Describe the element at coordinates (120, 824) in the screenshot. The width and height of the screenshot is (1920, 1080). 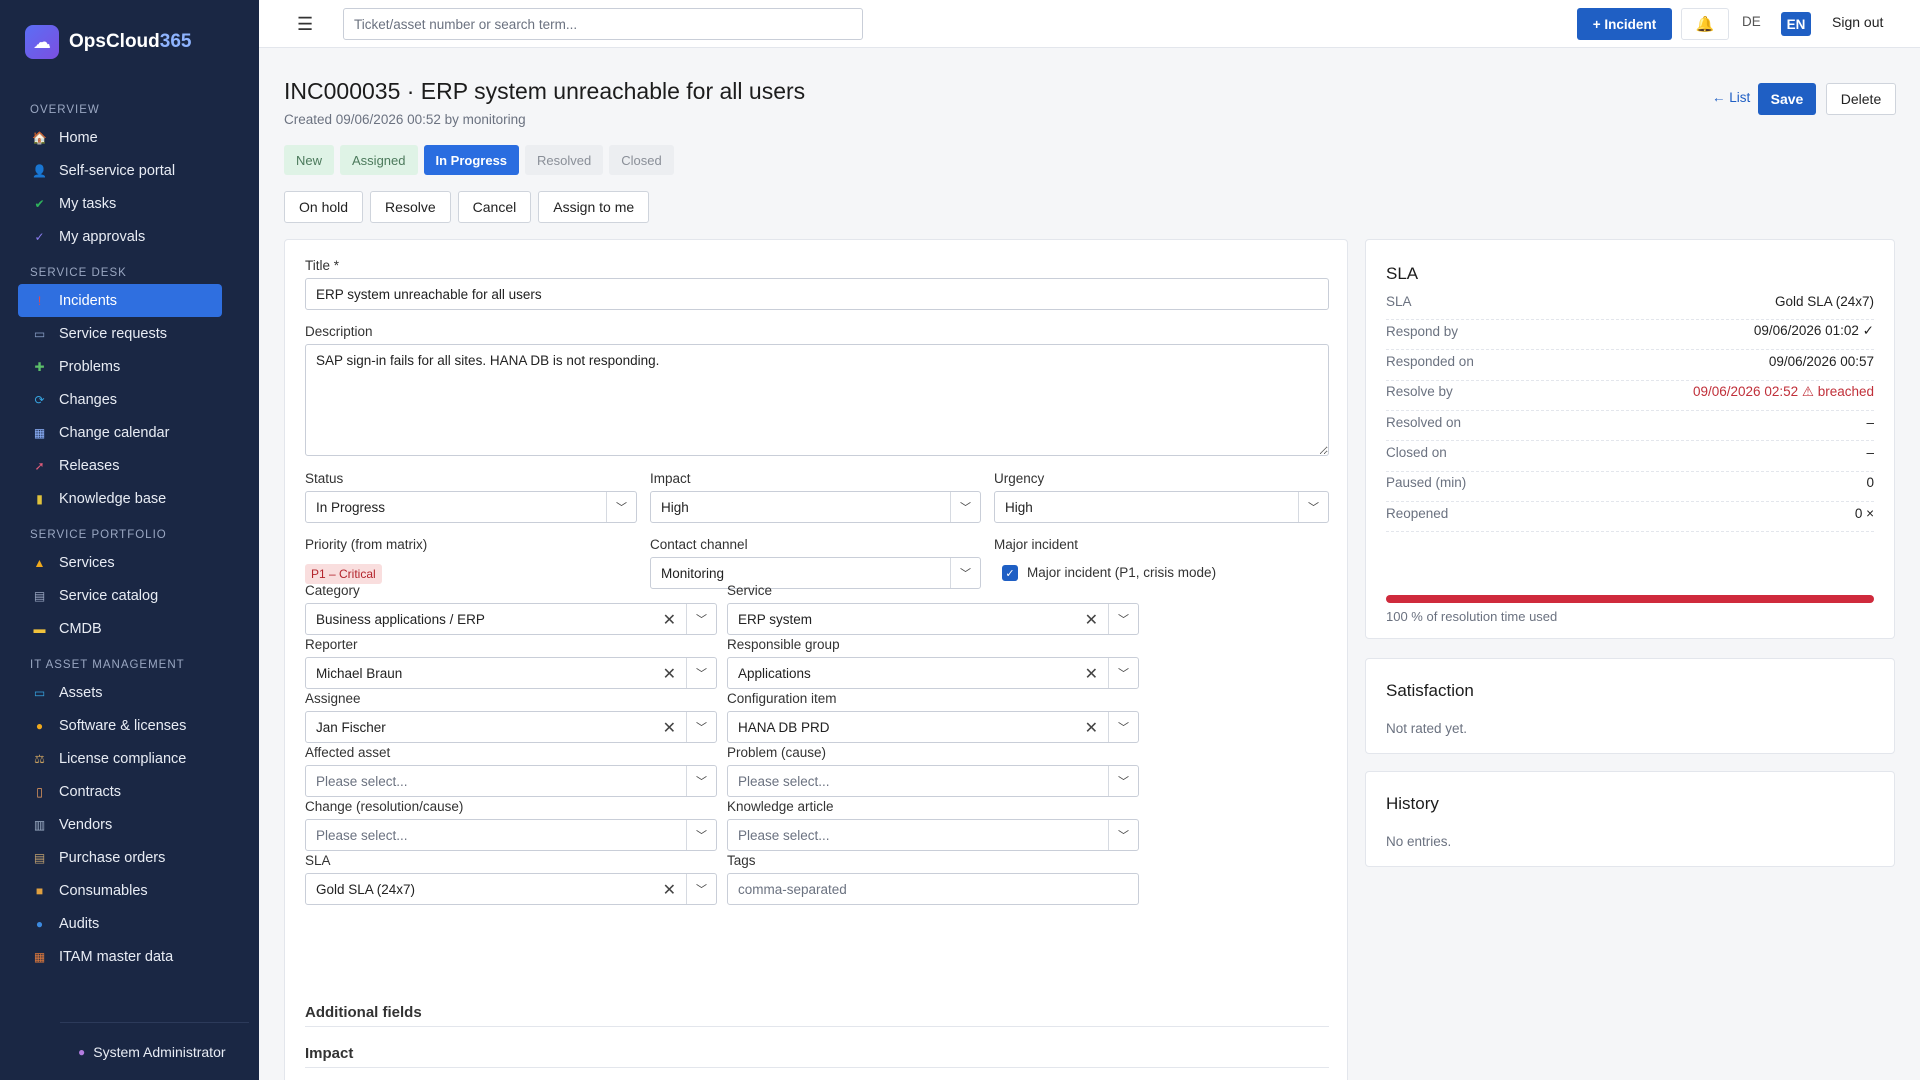
I see `sidebar-item-vendors: ▥ Vendors` at that location.